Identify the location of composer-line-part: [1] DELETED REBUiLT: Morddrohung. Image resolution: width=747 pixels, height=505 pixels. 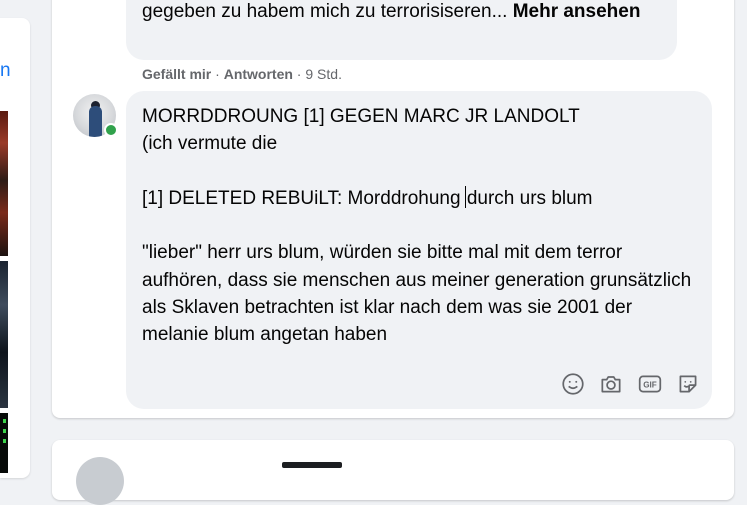
(304, 198).